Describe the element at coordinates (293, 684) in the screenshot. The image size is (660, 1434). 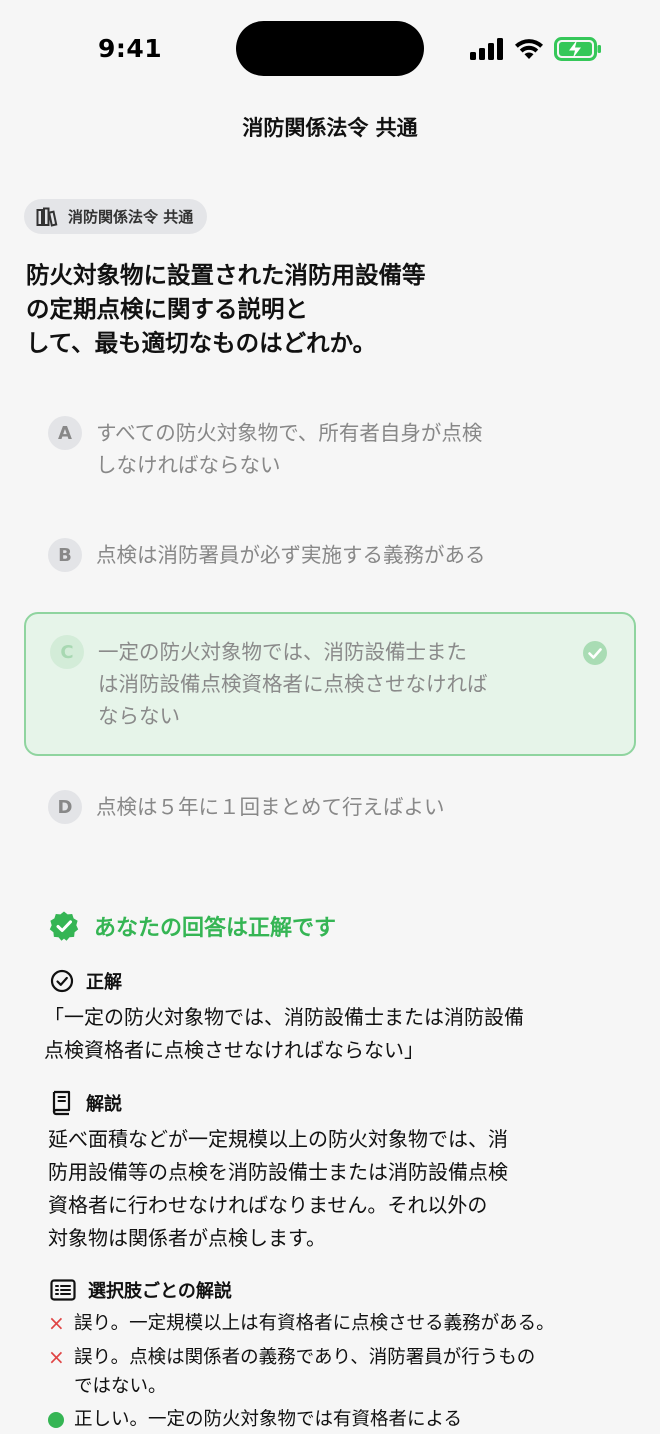
I see `choice-line: は消防設備点検資格者に点検させなければ` at that location.